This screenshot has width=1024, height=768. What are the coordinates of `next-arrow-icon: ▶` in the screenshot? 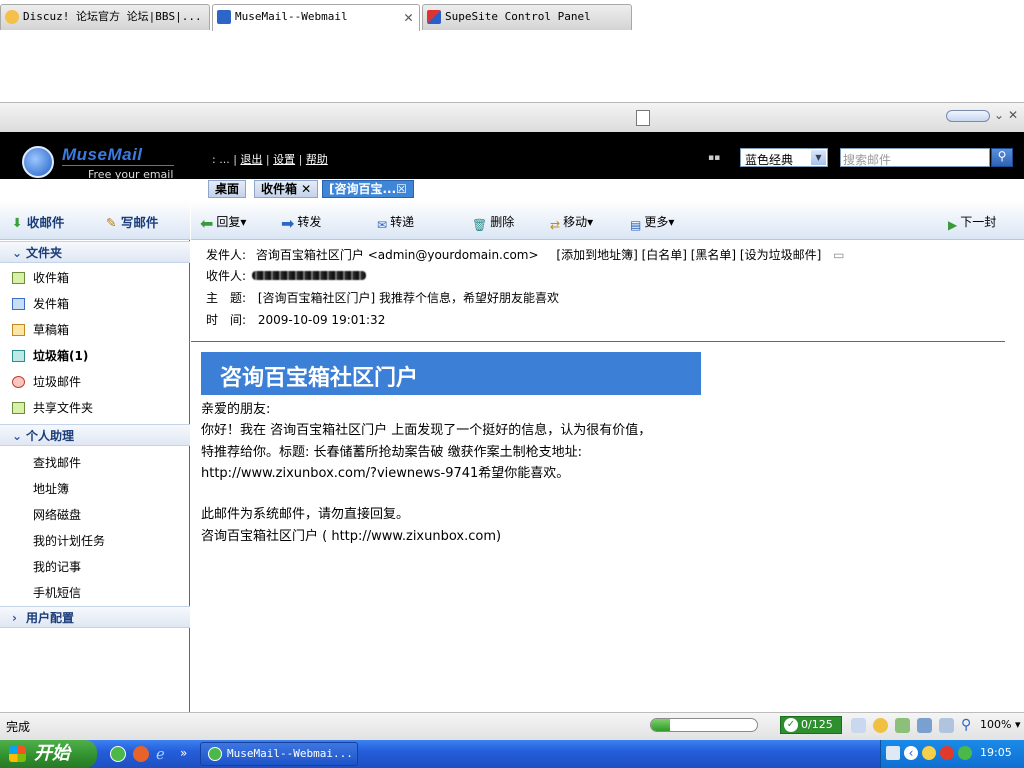 It's located at (953, 225).